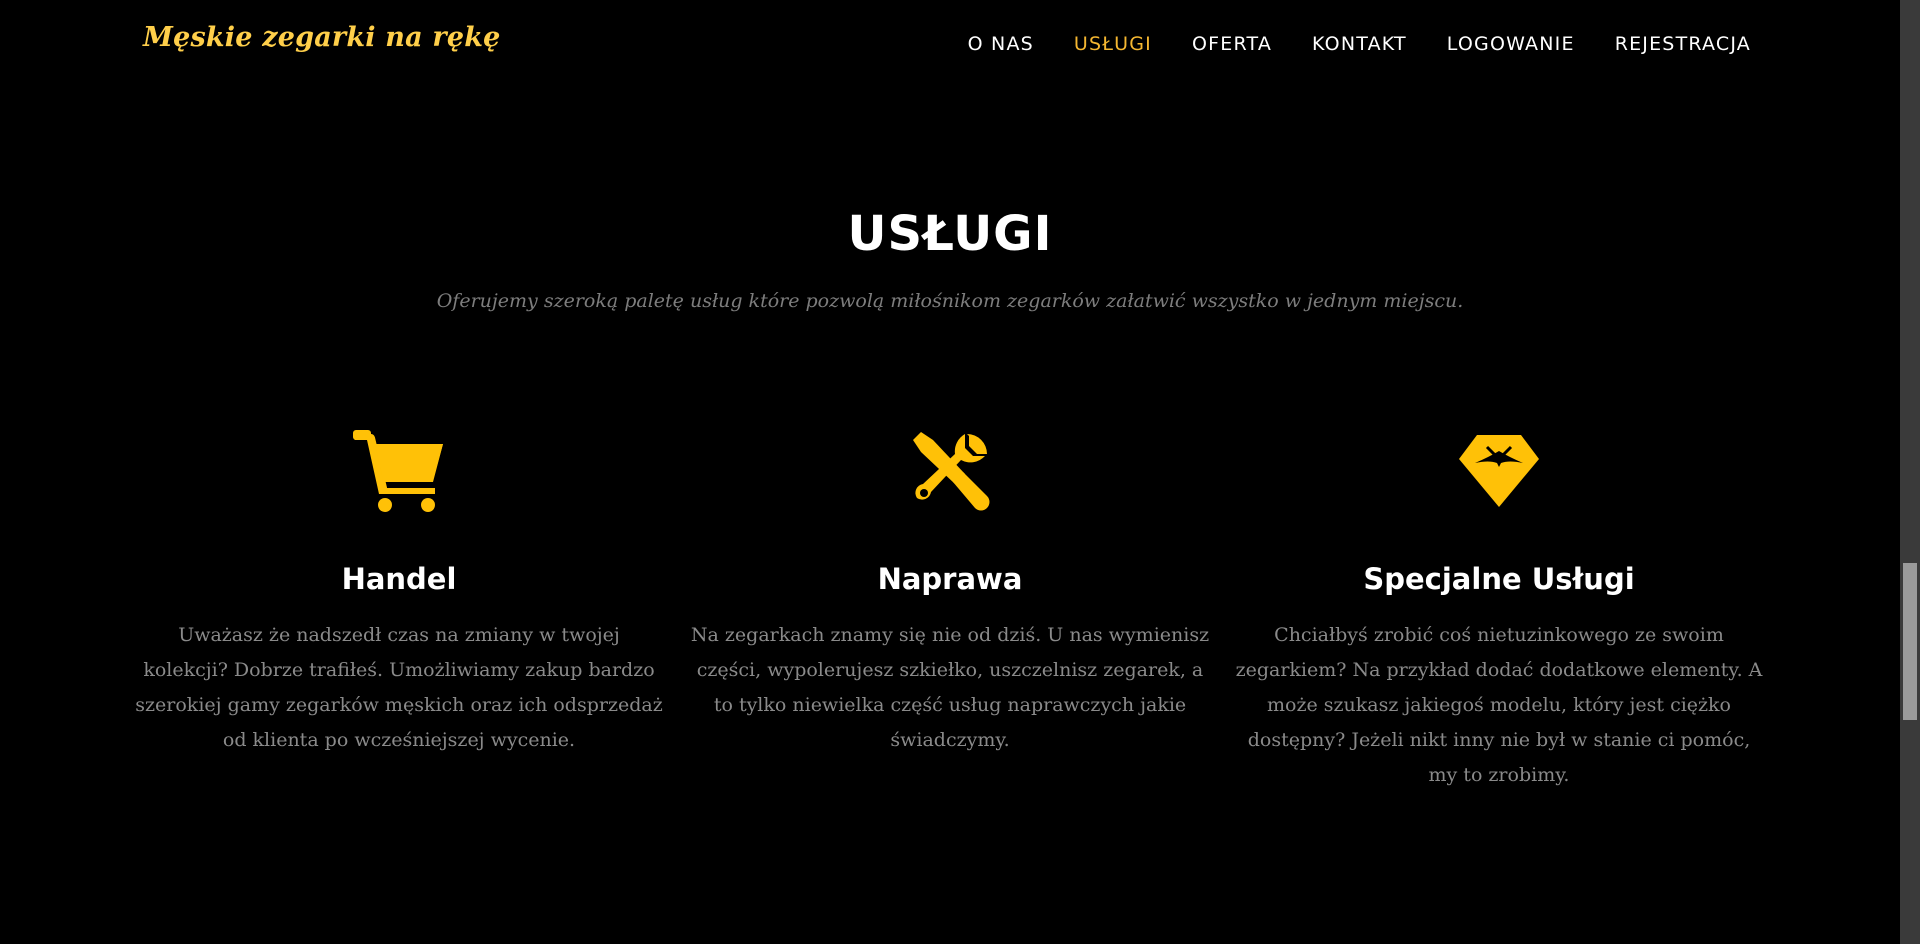 The width and height of the screenshot is (1920, 944). Describe the element at coordinates (1683, 44) in the screenshot. I see `nav-item-rejestracja: REJESTRACJA` at that location.